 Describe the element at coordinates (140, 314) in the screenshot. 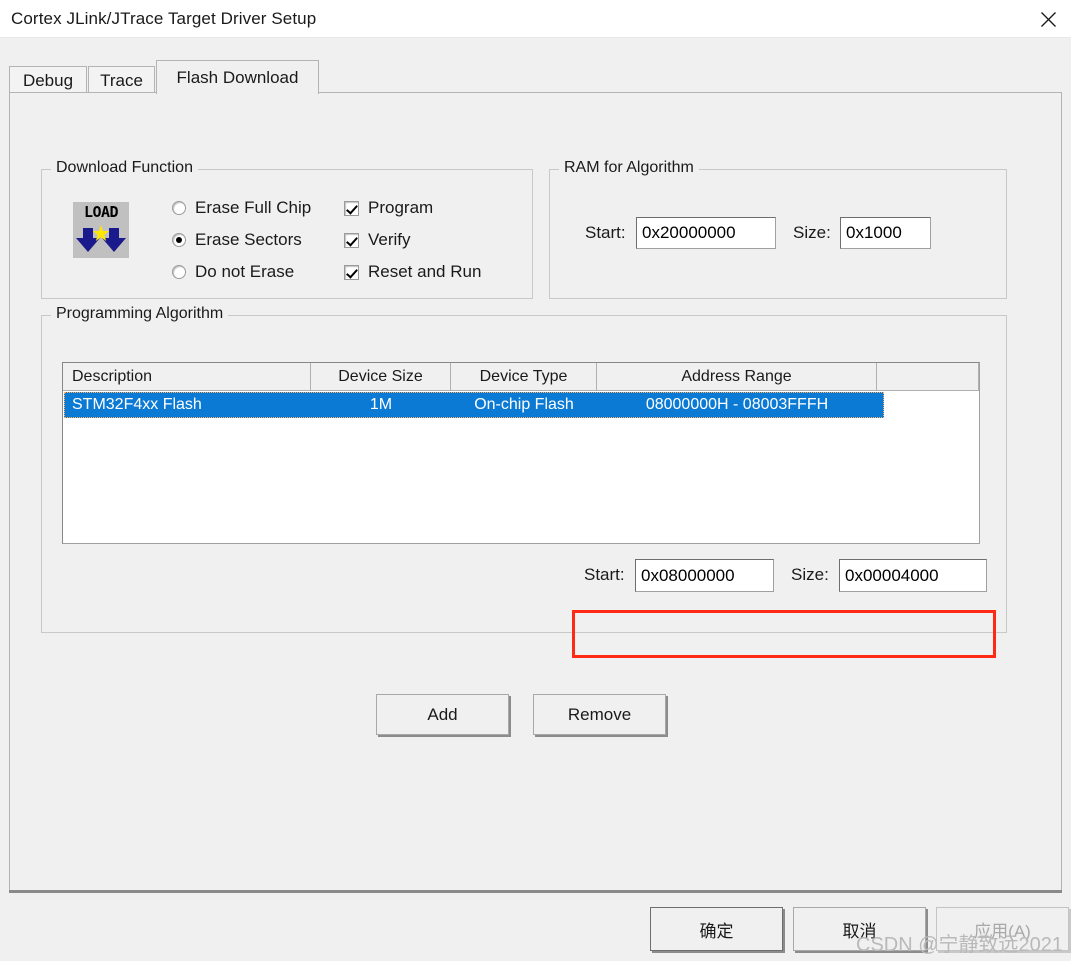

I see `programming-algorithm-title: Programming Algorithm` at that location.